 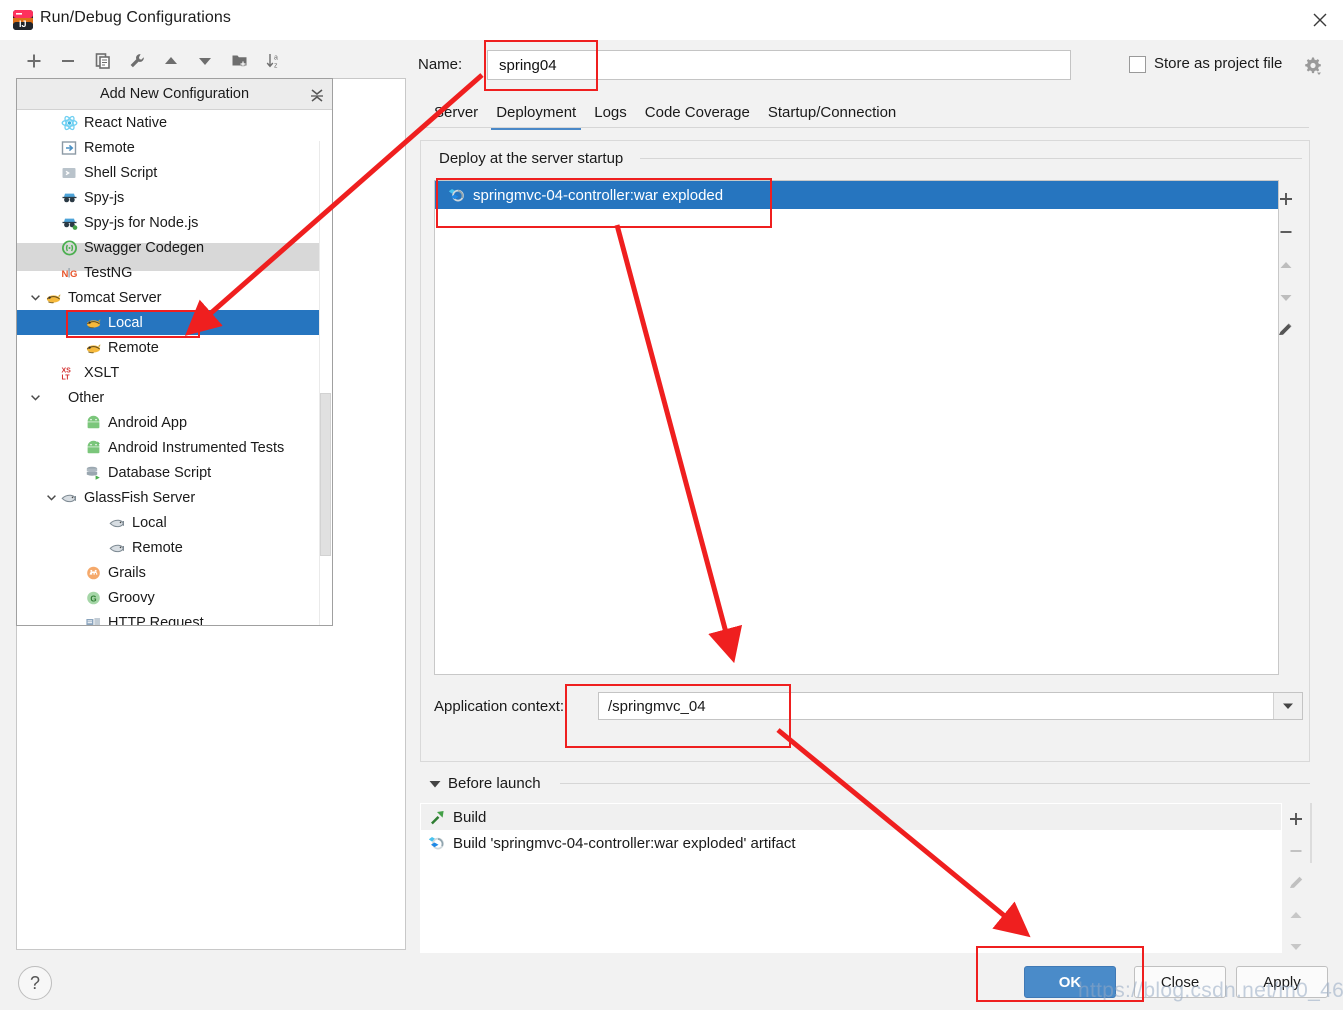 What do you see at coordinates (64, 274) in the screenshot?
I see `svg-text: N` at bounding box center [64, 274].